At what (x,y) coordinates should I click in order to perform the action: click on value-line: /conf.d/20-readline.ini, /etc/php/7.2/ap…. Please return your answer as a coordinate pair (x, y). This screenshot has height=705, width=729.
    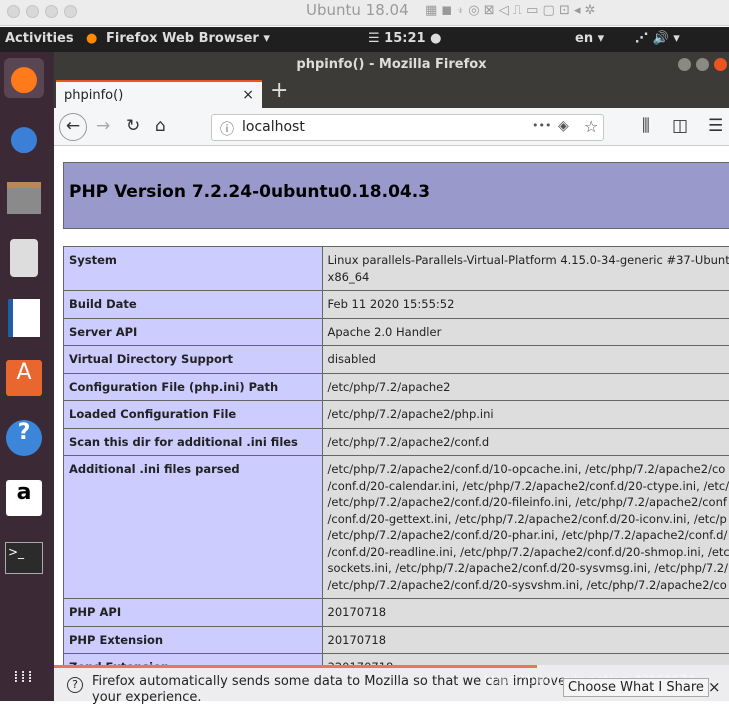
    Looking at the image, I should click on (528, 552).